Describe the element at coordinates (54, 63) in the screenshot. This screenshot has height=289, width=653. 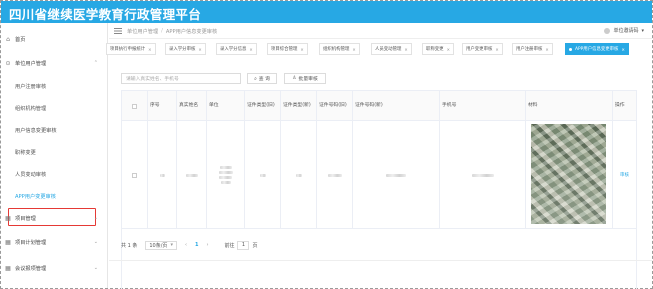
I see `sidebar-group-unit-users: ⊙ 单位用户管理 ⌃` at that location.